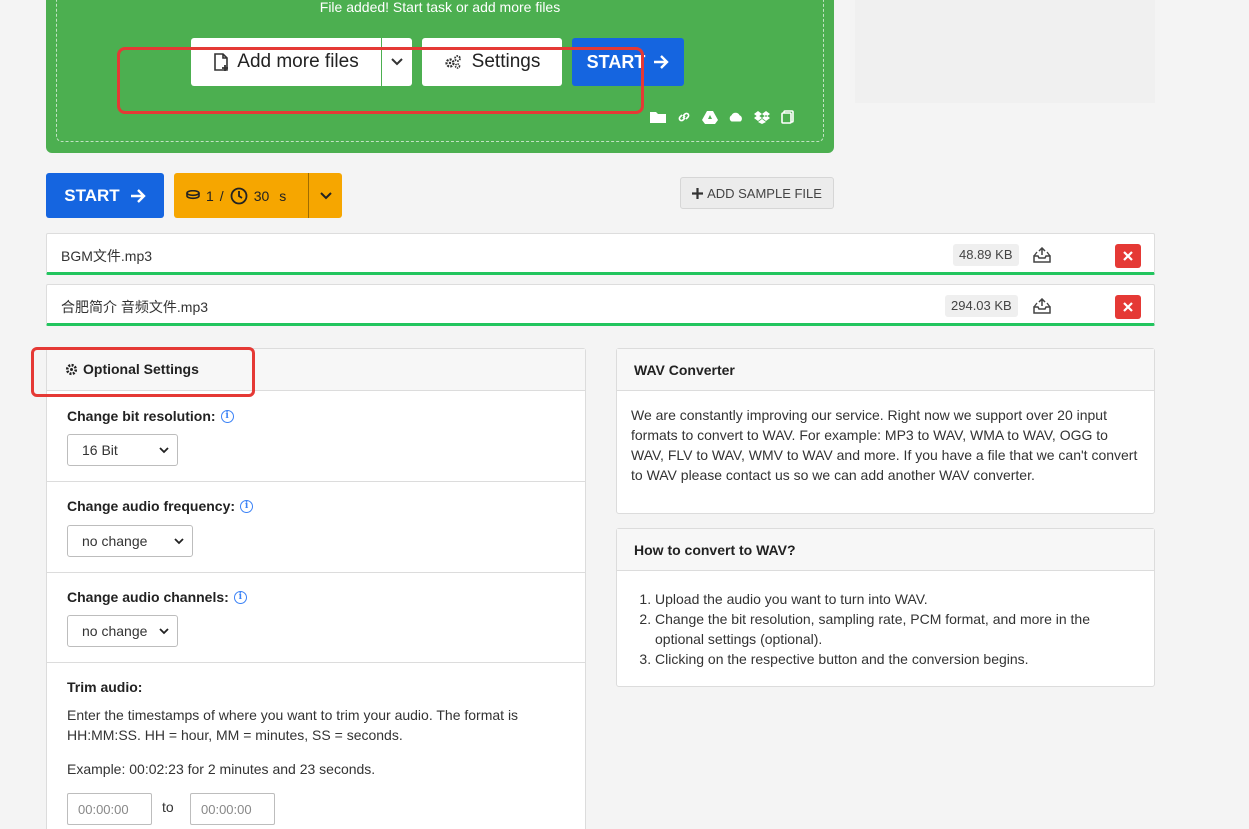 Image resolution: width=1249 pixels, height=829 pixels. Describe the element at coordinates (440, 7) in the screenshot. I see `upload-status-text: File added! Start task or add more files` at that location.